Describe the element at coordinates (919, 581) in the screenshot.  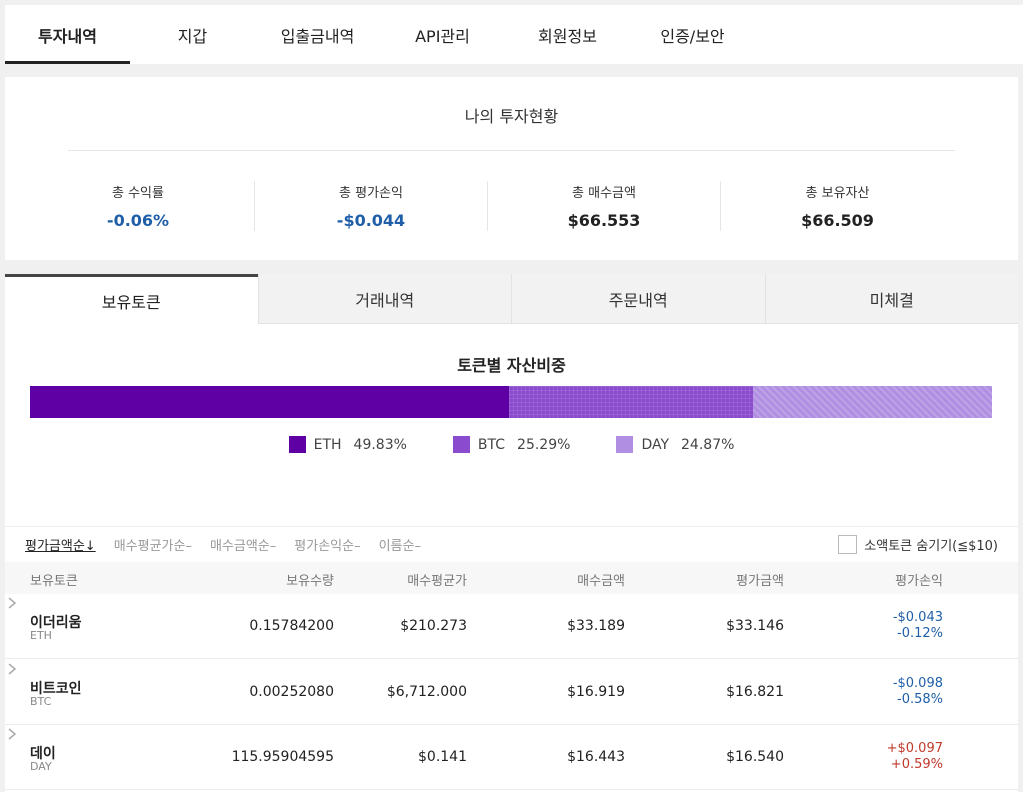
I see `header-eval-pl: 평가손익` at that location.